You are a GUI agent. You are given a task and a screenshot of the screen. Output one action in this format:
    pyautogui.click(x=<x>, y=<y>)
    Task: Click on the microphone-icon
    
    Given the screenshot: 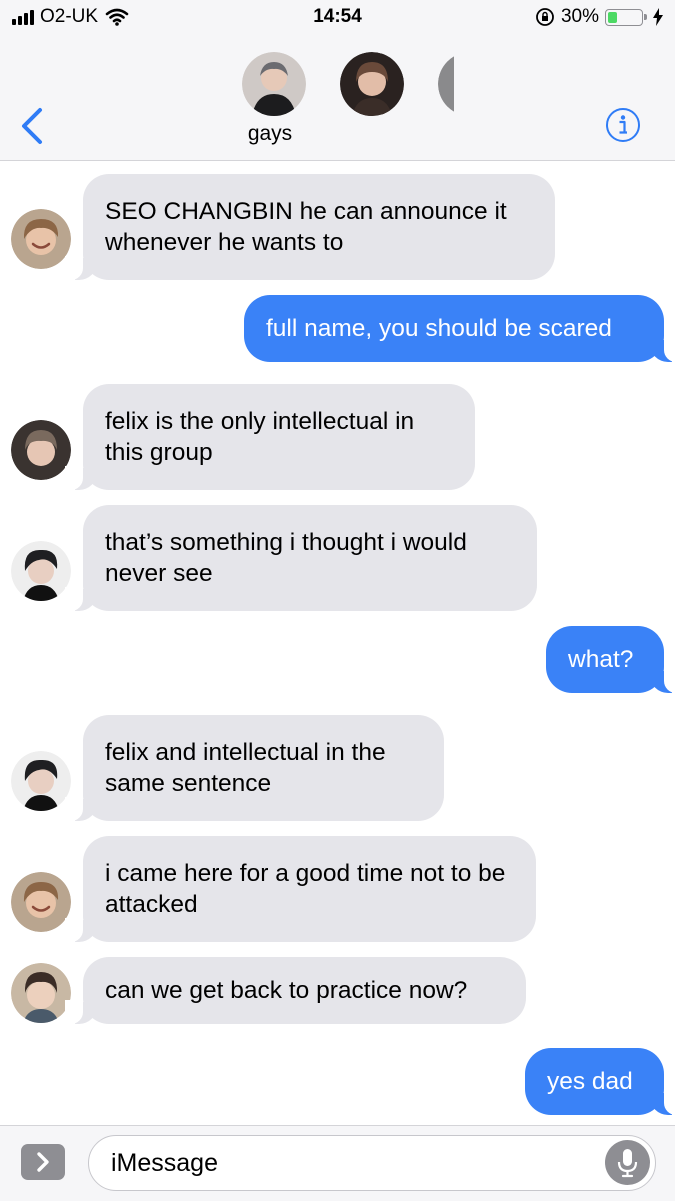 What is the action you would take?
    pyautogui.click(x=627, y=1163)
    